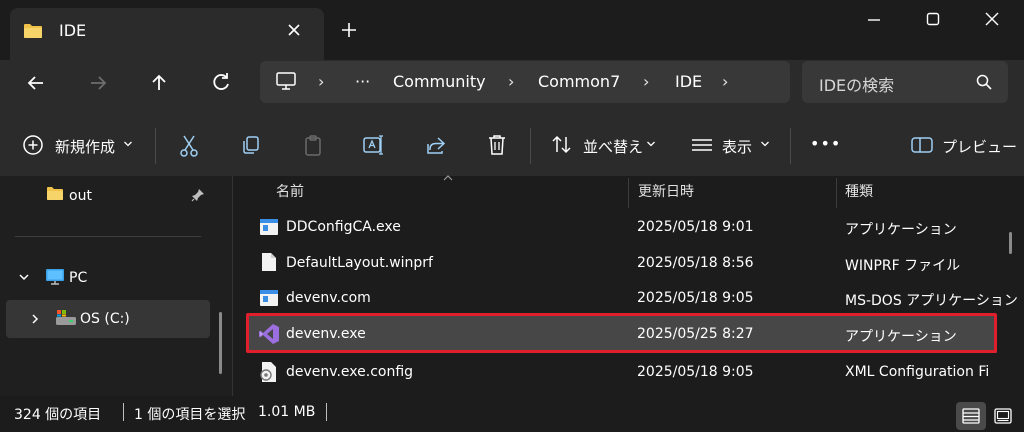 The width and height of the screenshot is (1024, 432). I want to click on up-arrow-icon, so click(159, 83).